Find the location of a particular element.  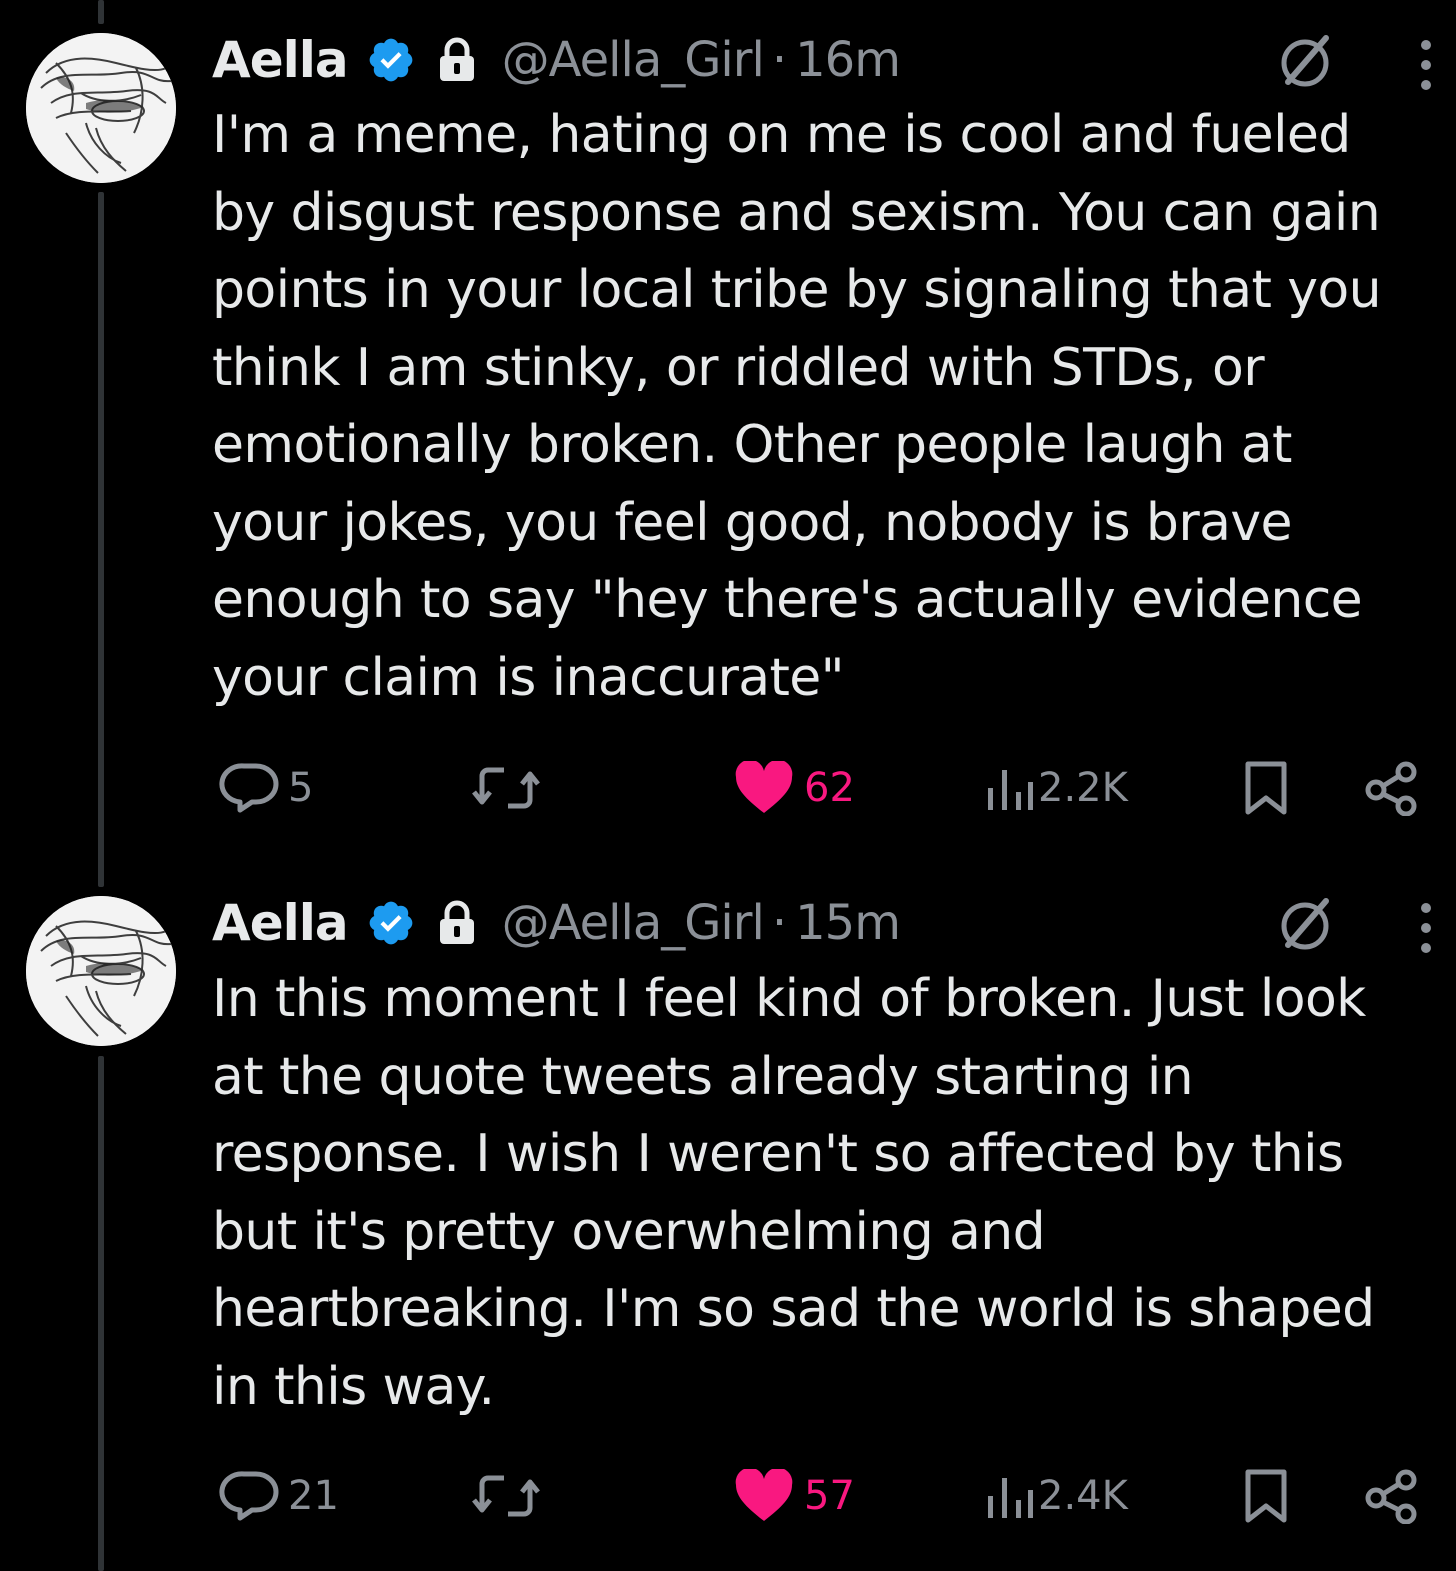

reply-button: 21 is located at coordinates (278, 1496).